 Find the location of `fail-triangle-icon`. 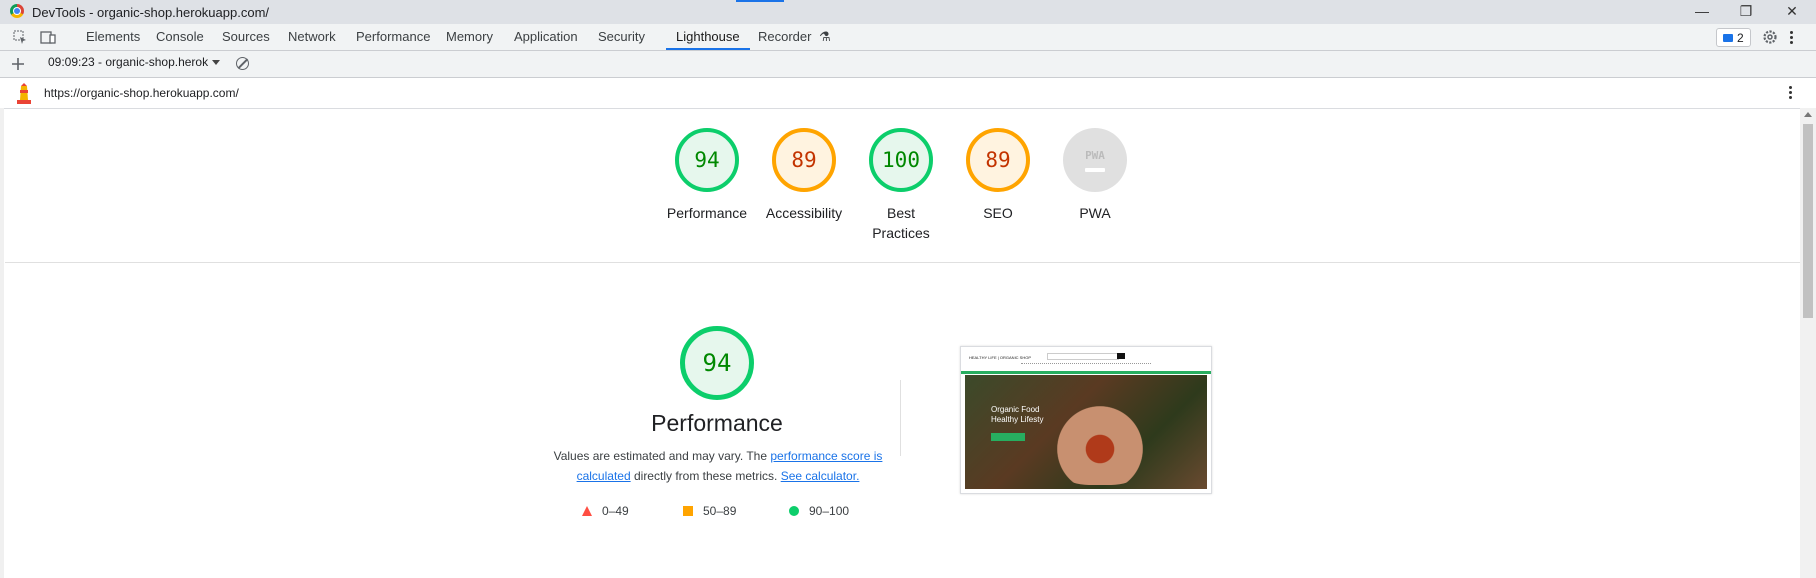

fail-triangle-icon is located at coordinates (587, 511).